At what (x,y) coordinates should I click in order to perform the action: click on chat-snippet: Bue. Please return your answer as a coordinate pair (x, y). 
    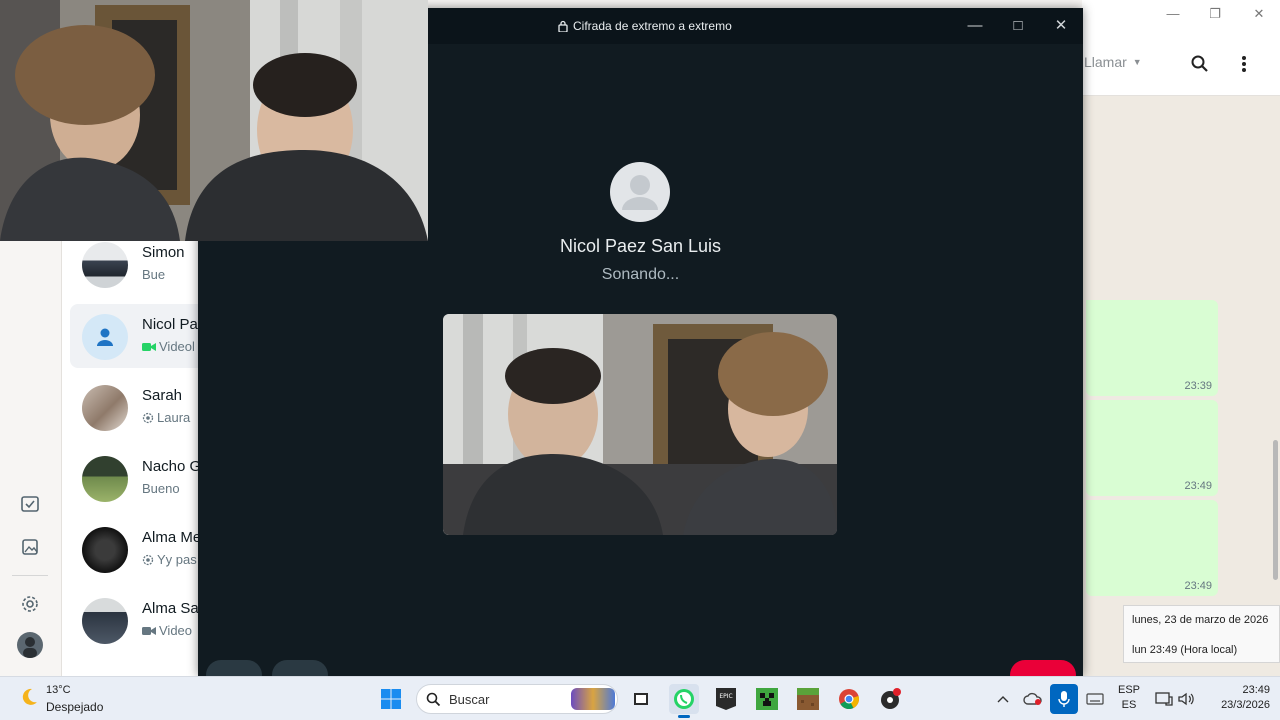
    Looking at the image, I should click on (153, 274).